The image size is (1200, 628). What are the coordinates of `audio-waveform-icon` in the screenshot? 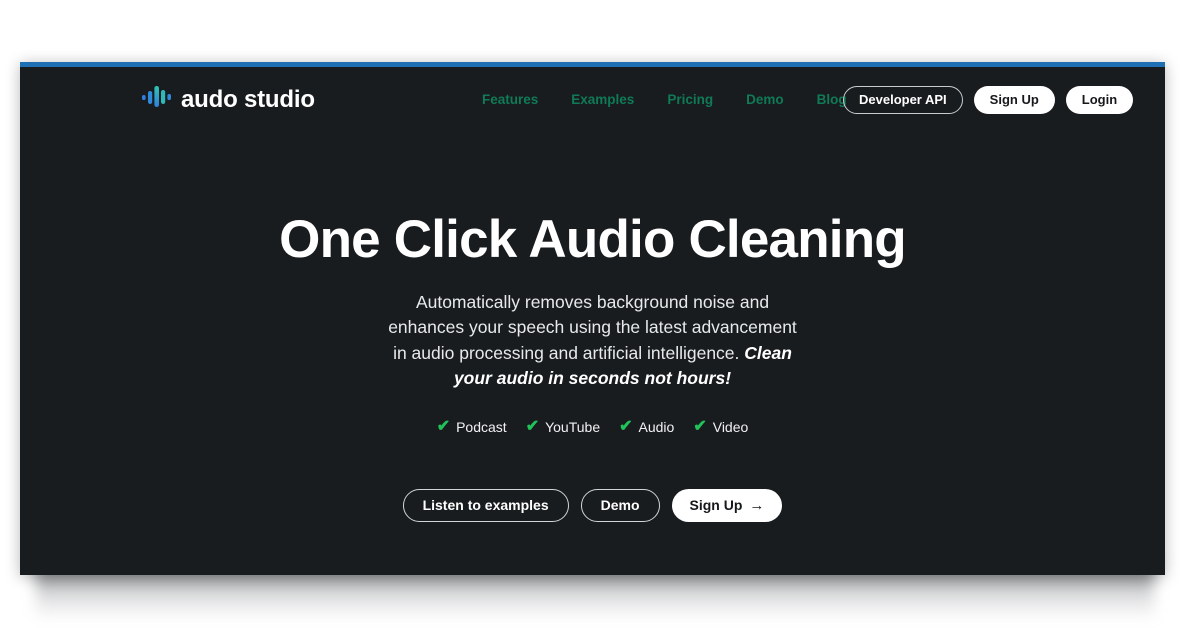 It's located at (157, 99).